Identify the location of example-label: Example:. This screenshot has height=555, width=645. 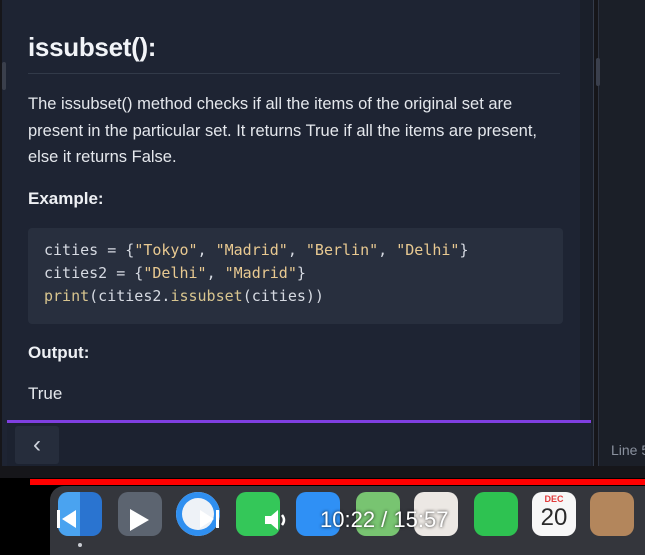
(66, 198).